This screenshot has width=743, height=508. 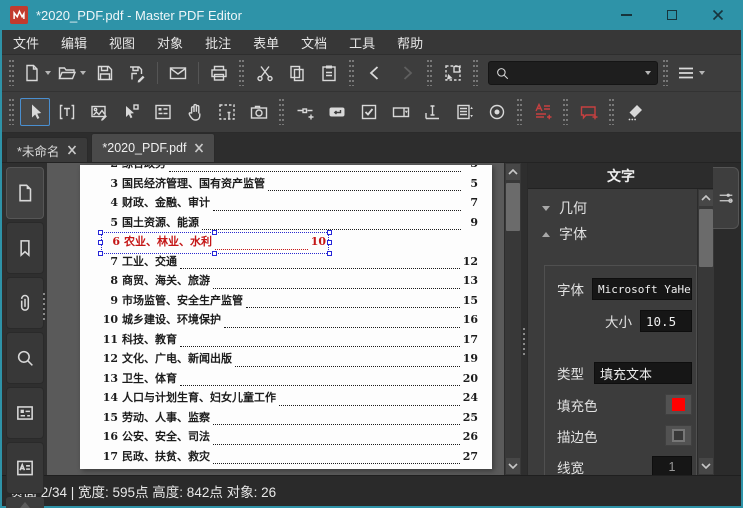 I want to click on toc-row-selected: 6 农业、林业、水利 10, so click(x=215, y=243).